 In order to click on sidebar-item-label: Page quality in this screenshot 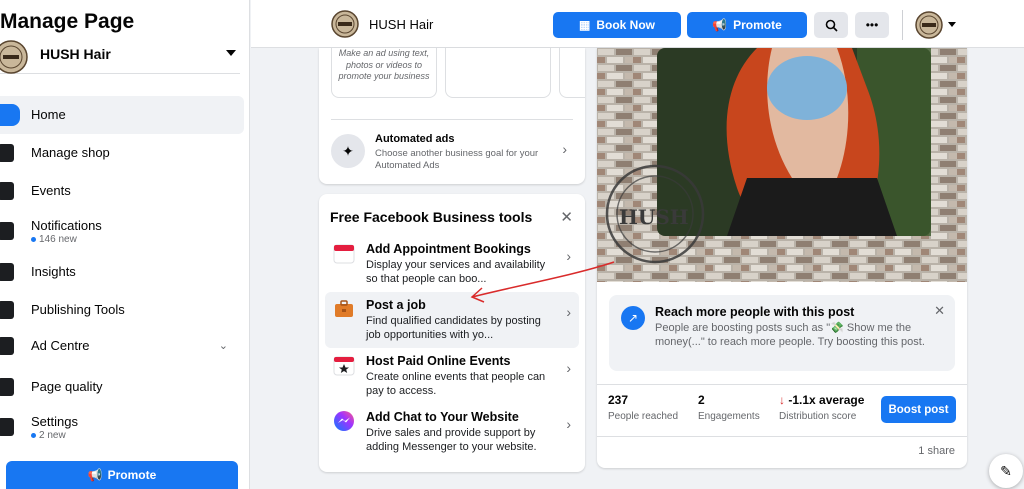, I will do `click(67, 386)`.